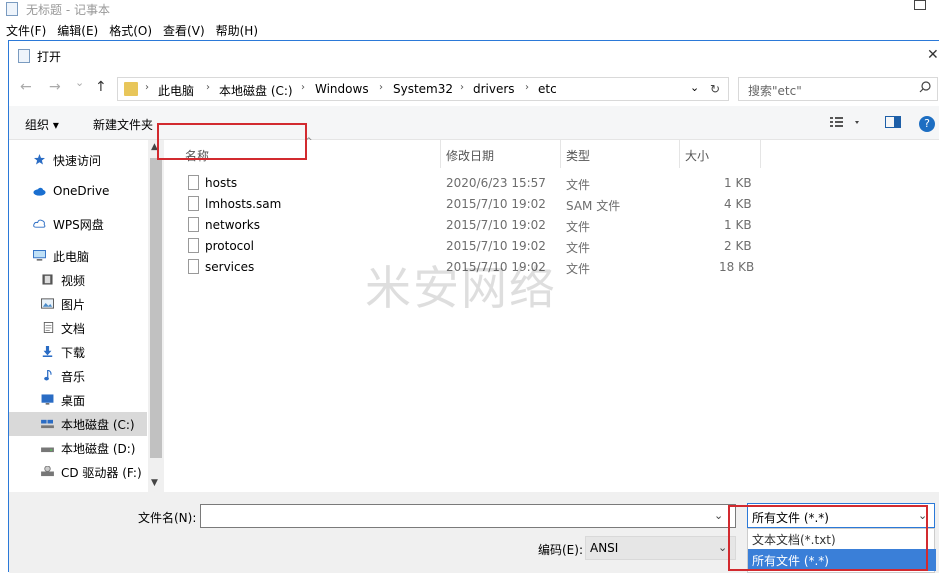  Describe the element at coordinates (176, 90) in the screenshot. I see `breadcrumb-this-pc: 此电脑` at that location.